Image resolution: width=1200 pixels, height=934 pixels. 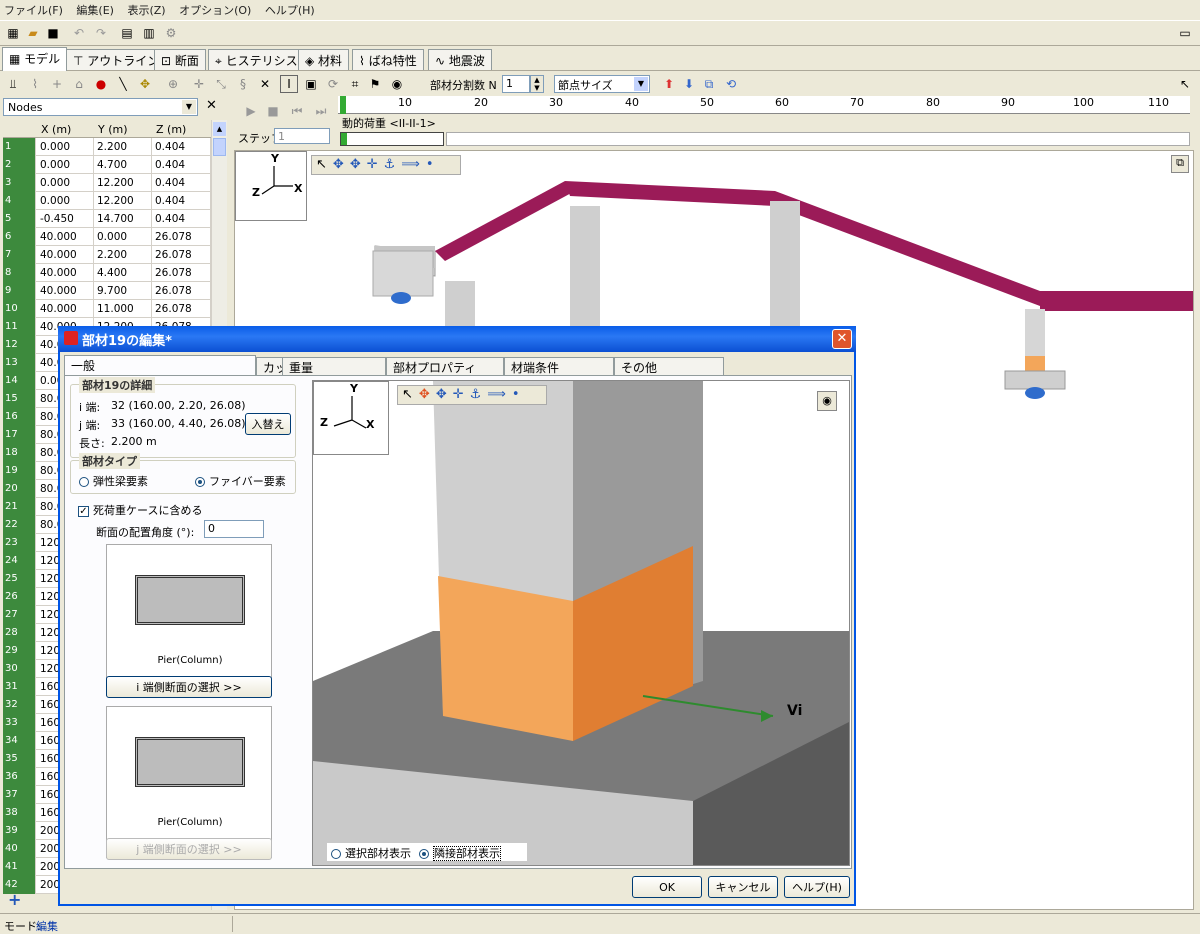 I want to click on table-row: 9 40.000 9.700 26.078, so click(x=107, y=291).